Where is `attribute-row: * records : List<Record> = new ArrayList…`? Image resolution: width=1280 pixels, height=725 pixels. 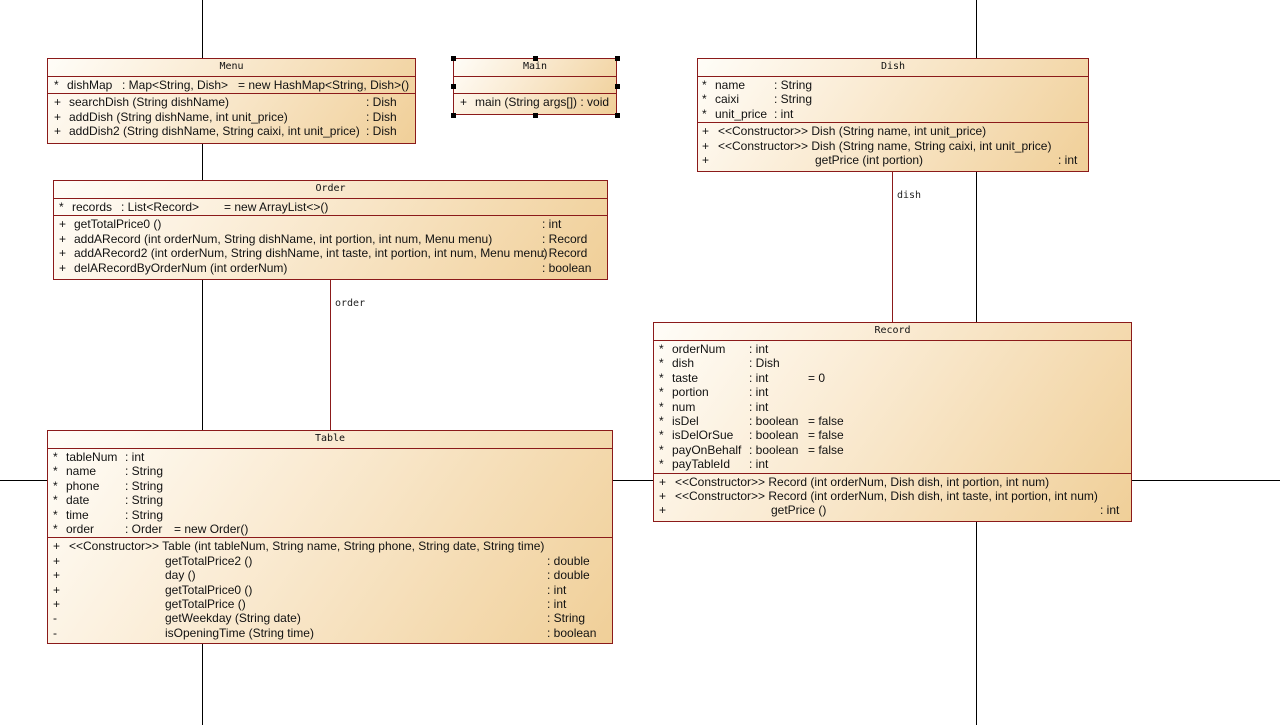 attribute-row: * records : List<Record> = new ArrayList… is located at coordinates (330, 207).